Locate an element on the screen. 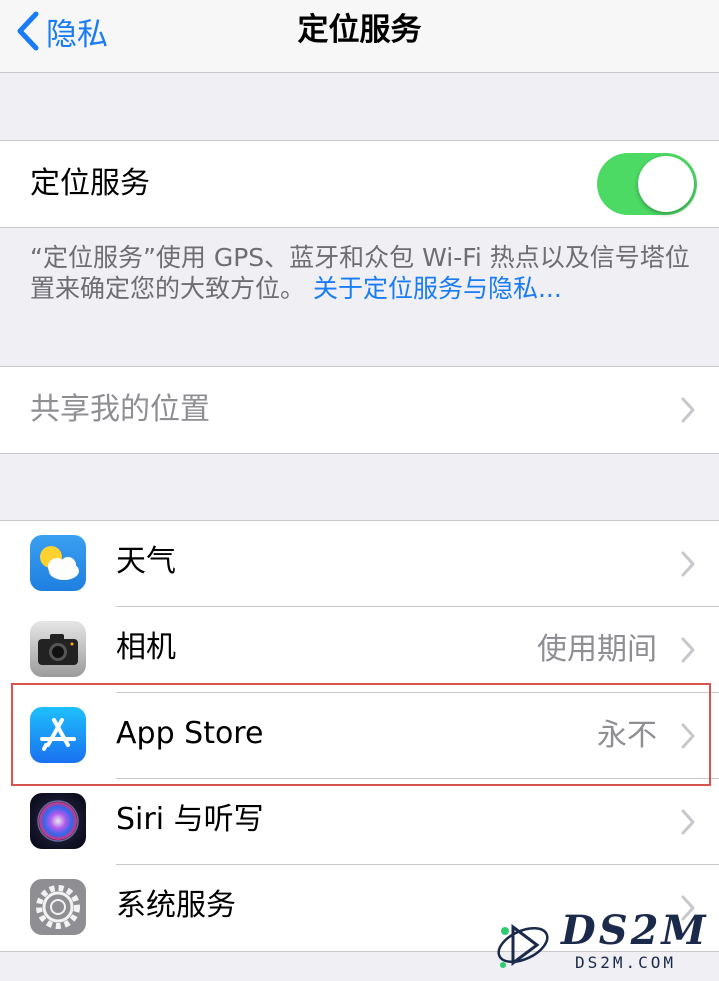 This screenshot has width=719, height=981. location-services-label: 定位服务 is located at coordinates (90, 183).